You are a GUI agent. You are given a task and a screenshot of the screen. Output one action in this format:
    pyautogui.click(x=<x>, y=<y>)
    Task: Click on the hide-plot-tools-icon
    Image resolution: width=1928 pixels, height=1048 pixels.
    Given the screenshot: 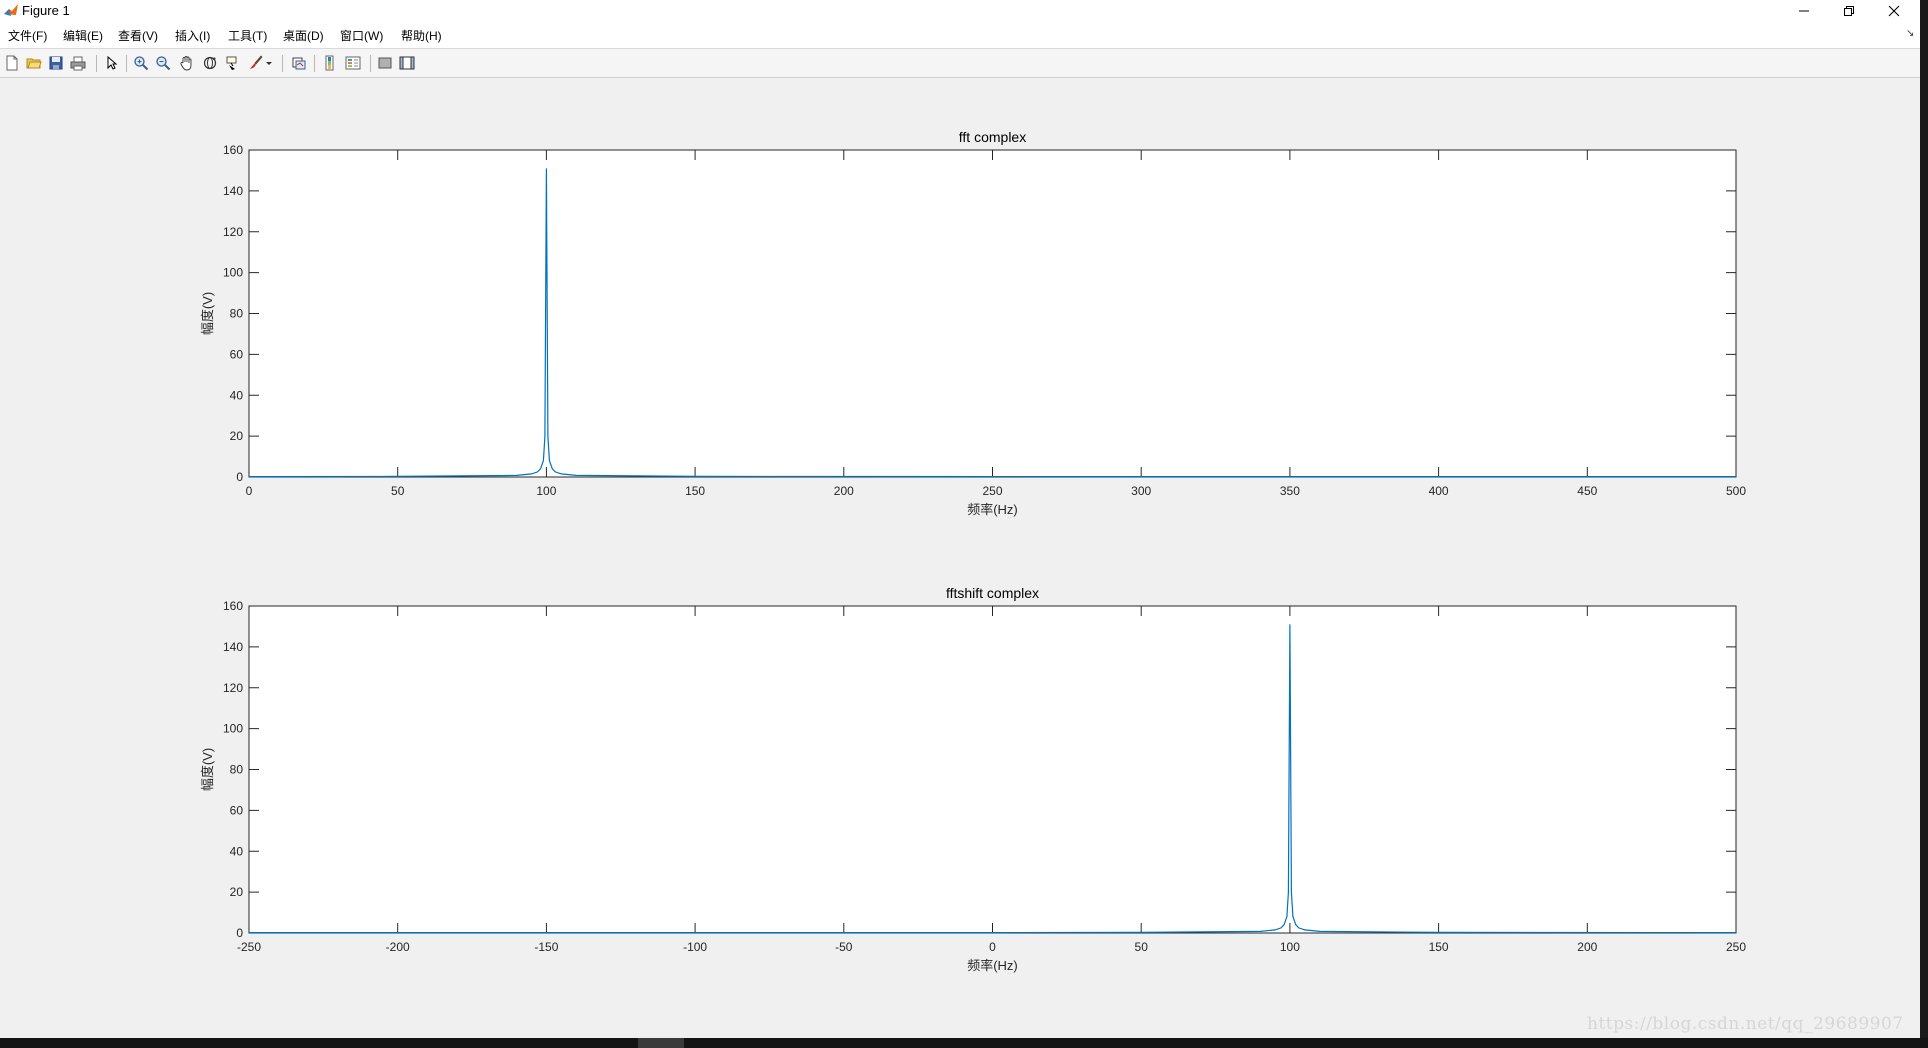 What is the action you would take?
    pyautogui.click(x=385, y=63)
    